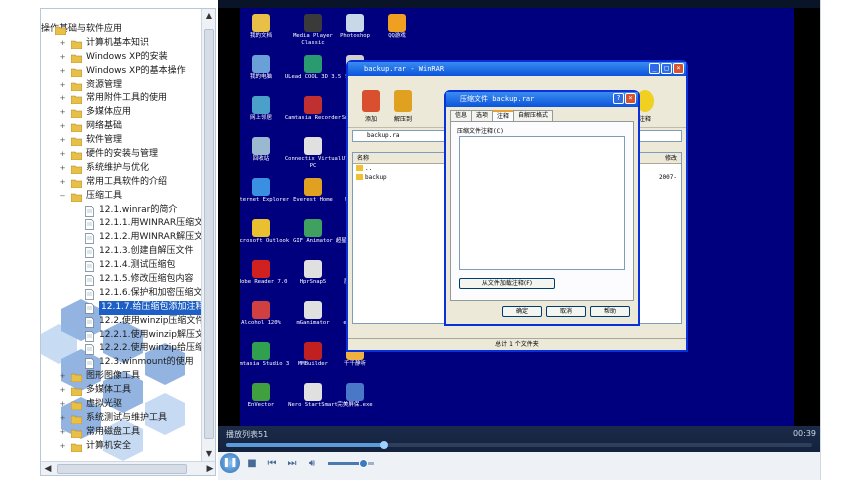 Image resolution: width=856 pixels, height=480 pixels. What do you see at coordinates (82, 29) in the screenshot?
I see `tree-root-label: 操作基础与软件应用` at bounding box center [82, 29].